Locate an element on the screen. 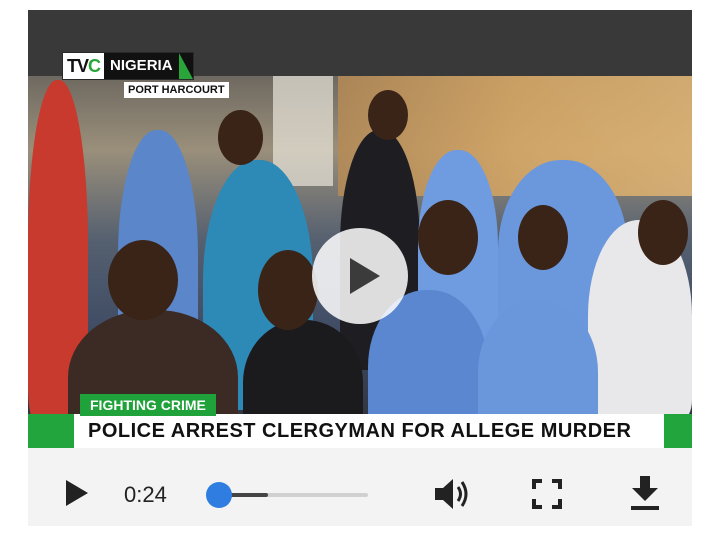 This screenshot has width=720, height=534. fullscreen-icon is located at coordinates (547, 494).